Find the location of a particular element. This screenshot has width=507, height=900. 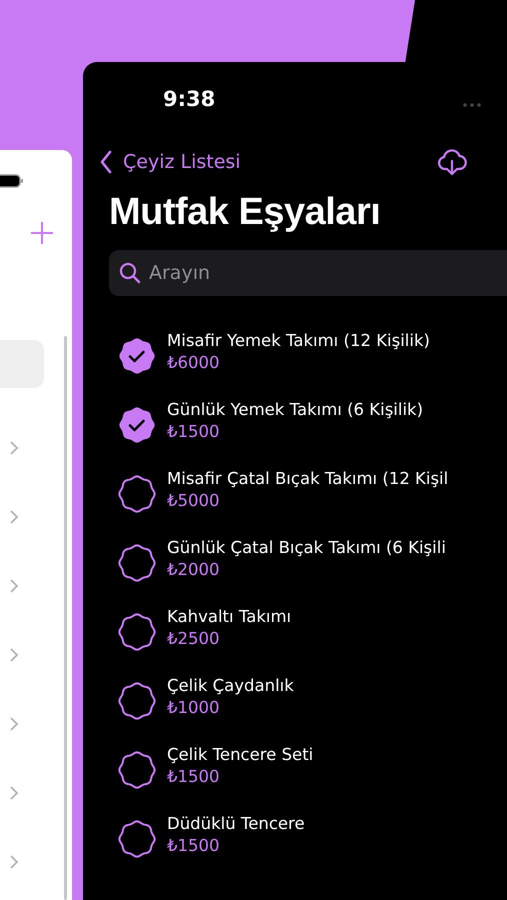

scrollbar is located at coordinates (65, 618).